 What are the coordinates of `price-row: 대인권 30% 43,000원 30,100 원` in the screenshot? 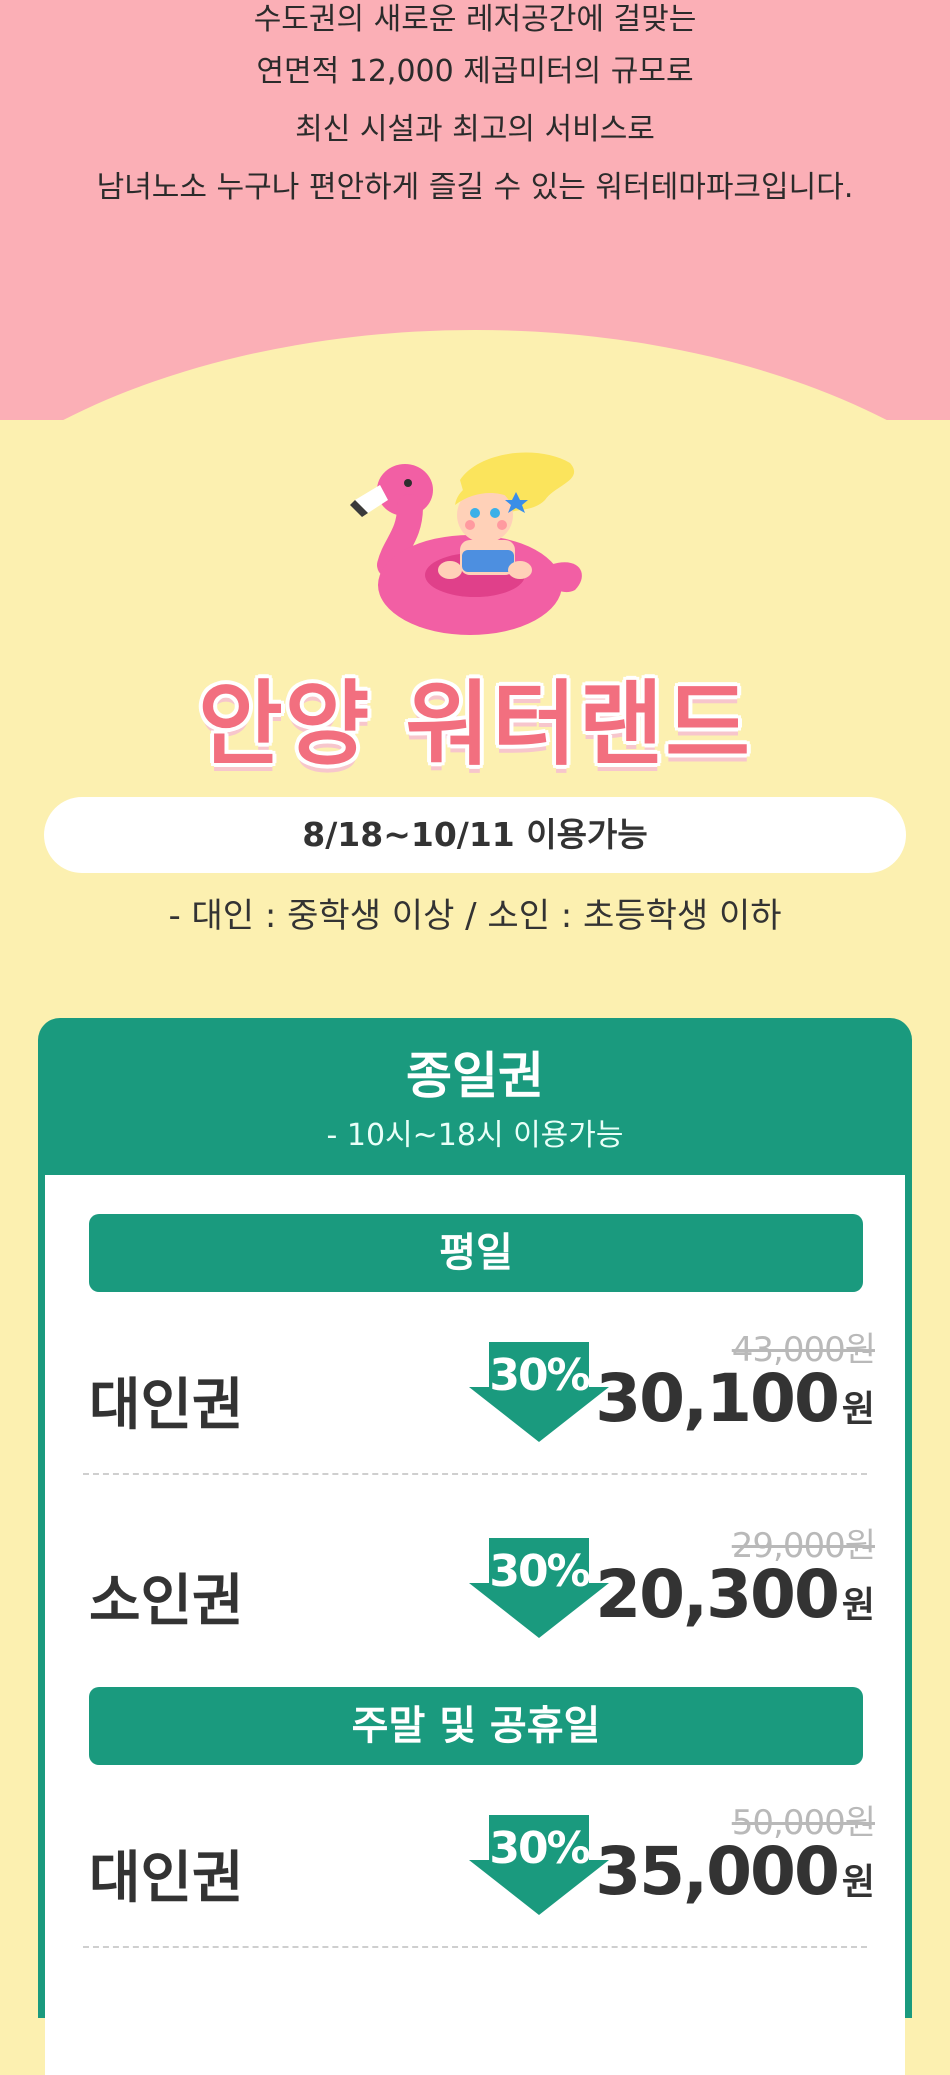 It's located at (475, 1402).